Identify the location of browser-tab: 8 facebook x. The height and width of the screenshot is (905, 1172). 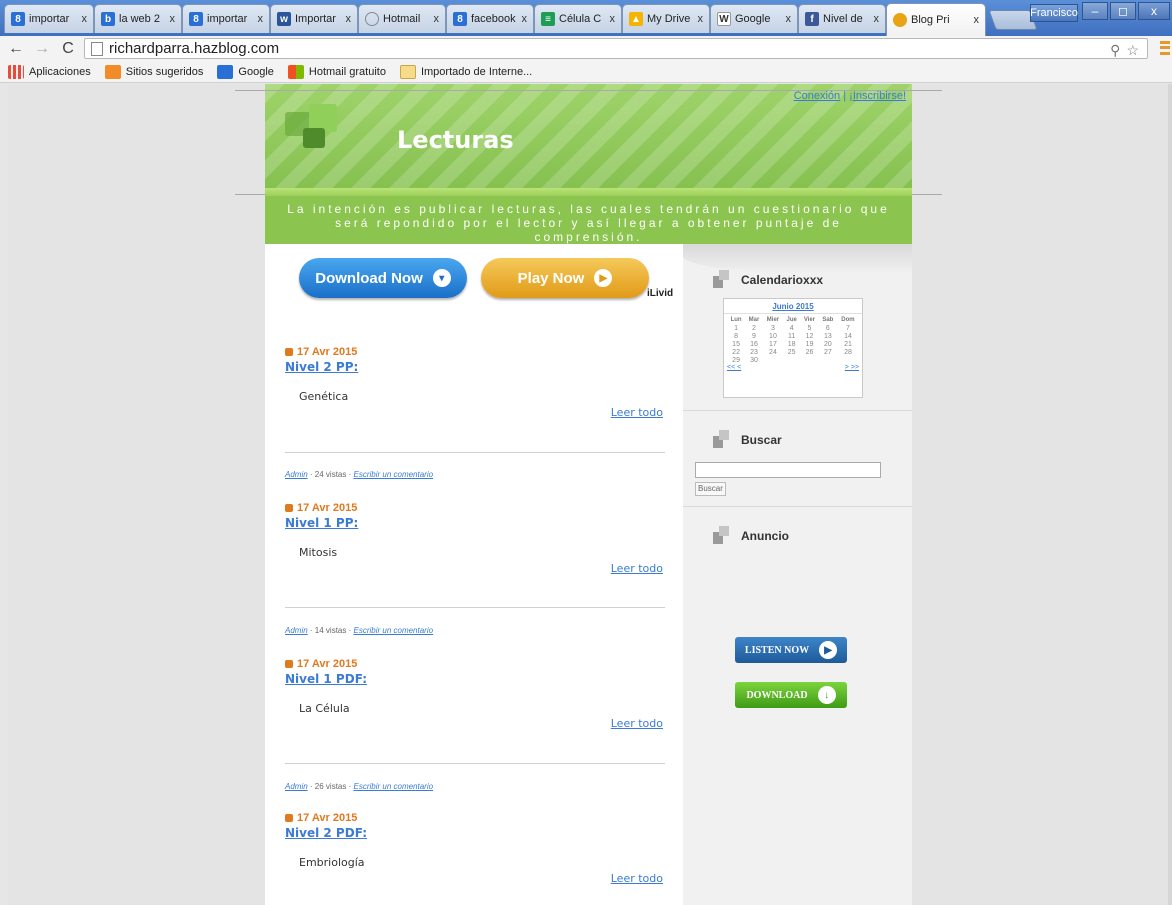
(490, 18).